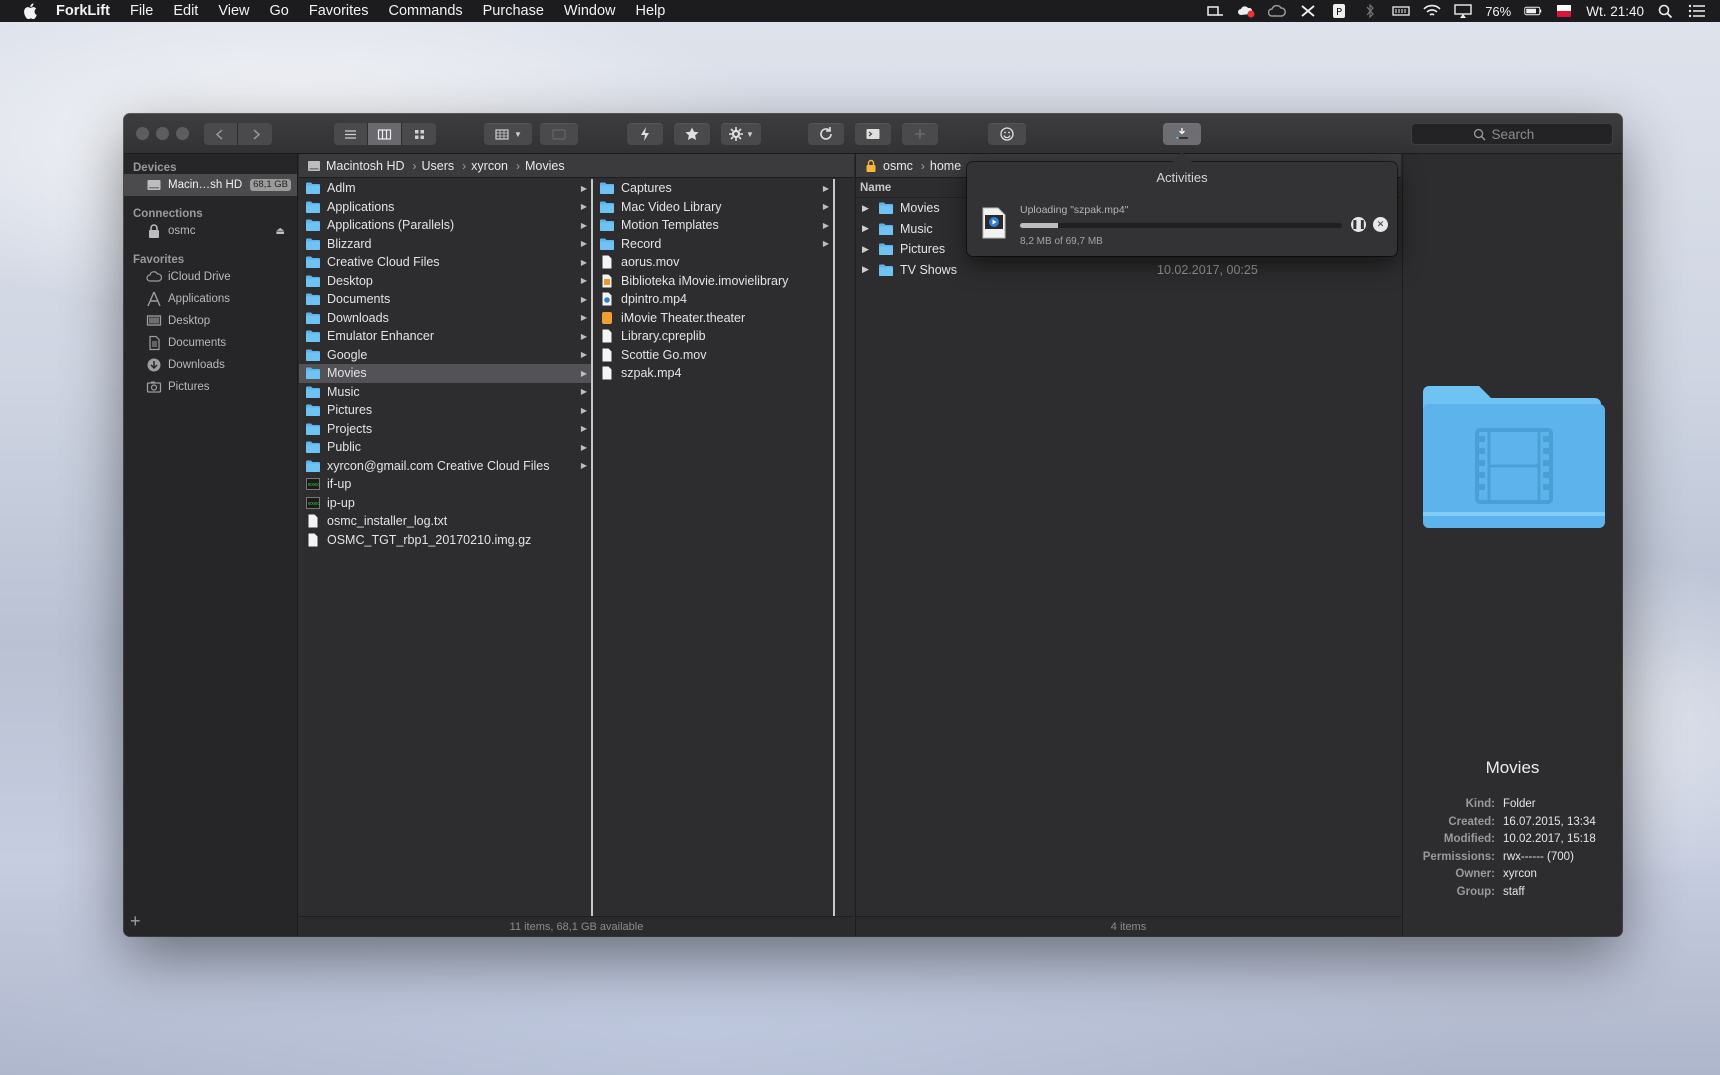  I want to click on column-divider, so click(834, 547).